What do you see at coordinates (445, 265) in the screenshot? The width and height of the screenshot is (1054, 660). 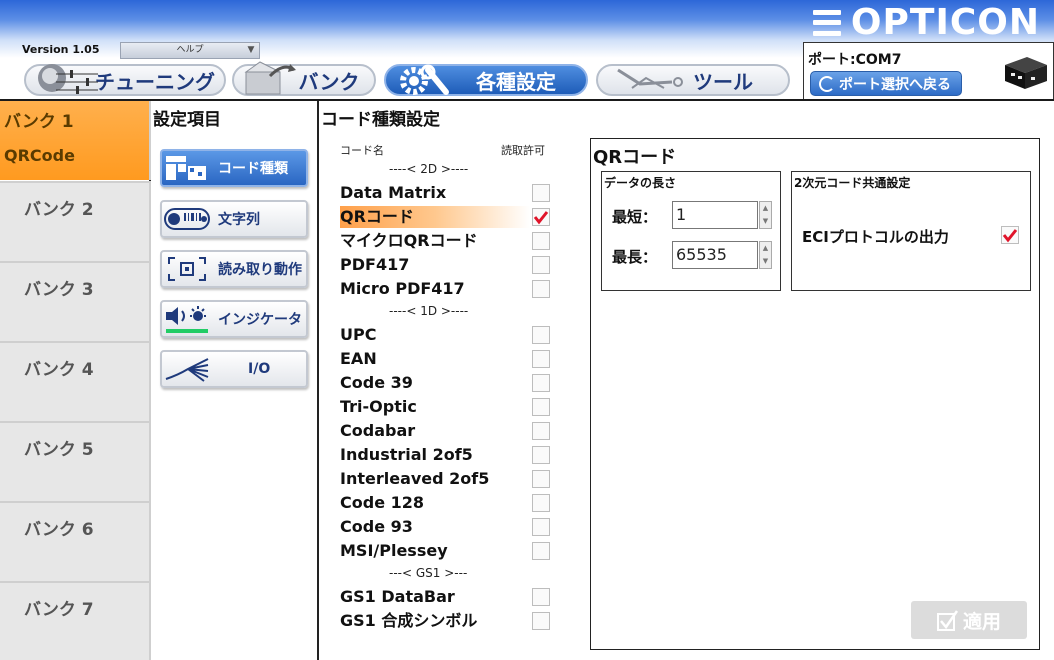 I see `code-row-pdf417: PDF417` at bounding box center [445, 265].